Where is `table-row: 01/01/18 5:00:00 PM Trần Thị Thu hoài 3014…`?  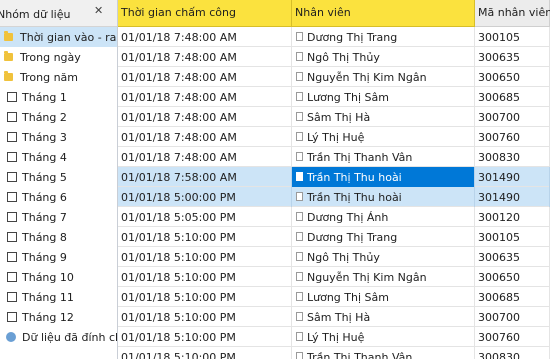
table-row: 01/01/18 5:00:00 PM Trần Thị Thu hoài 3014… is located at coordinates (334, 197).